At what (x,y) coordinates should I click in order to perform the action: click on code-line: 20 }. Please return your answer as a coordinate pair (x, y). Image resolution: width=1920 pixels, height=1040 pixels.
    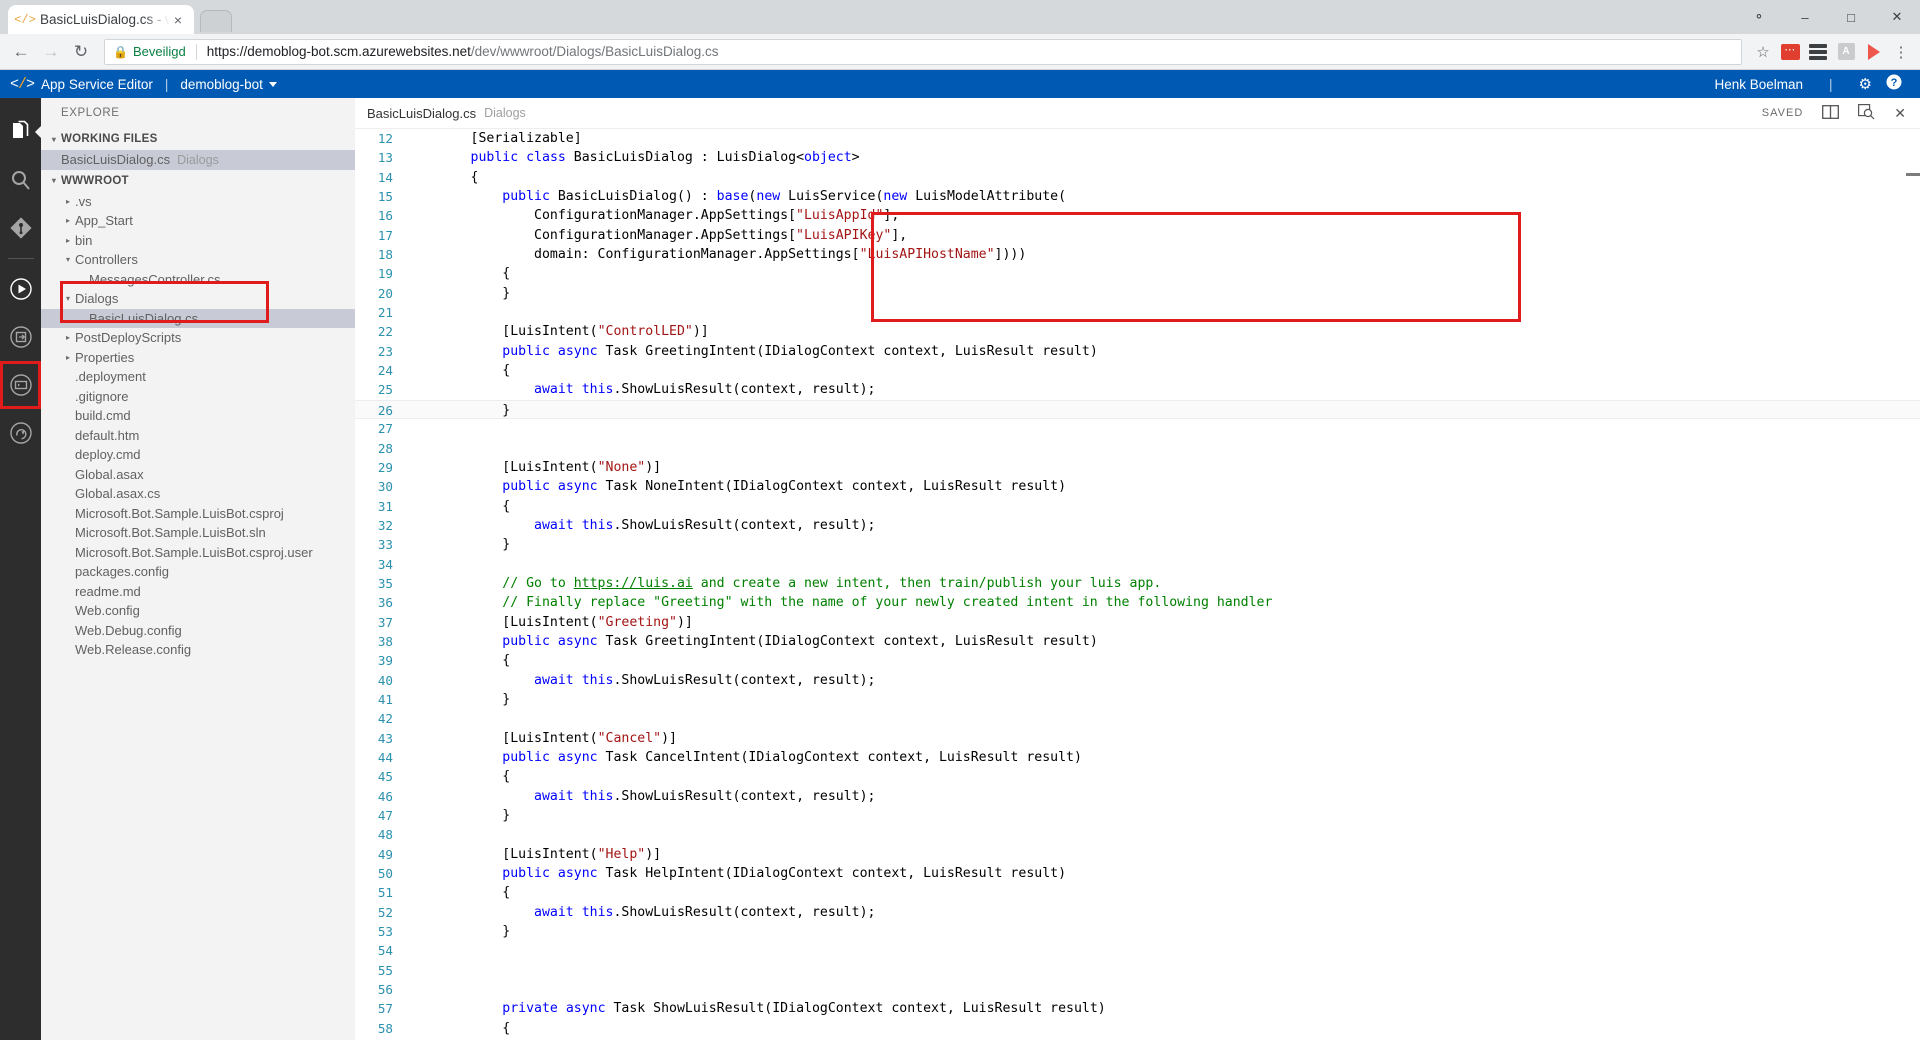
    Looking at the image, I should click on (1137, 293).